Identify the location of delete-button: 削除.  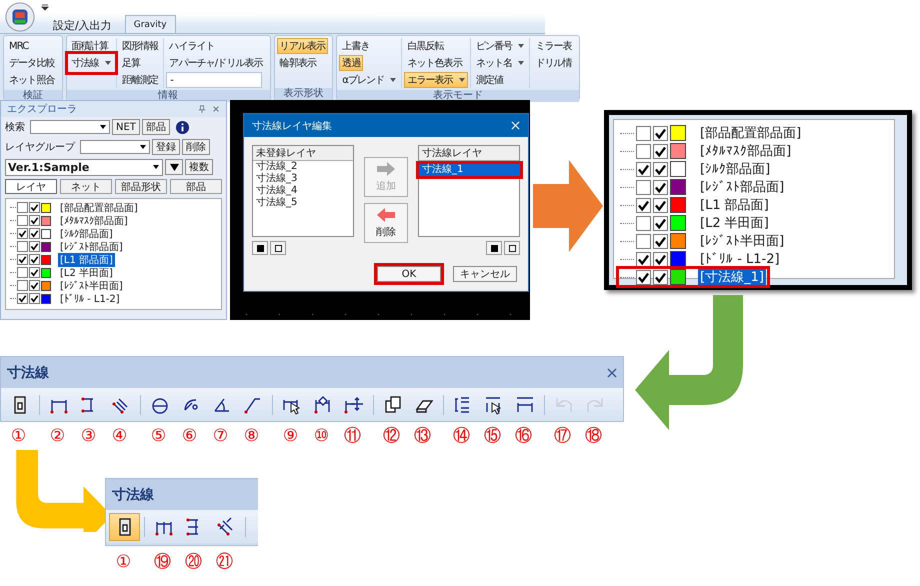
(196, 147).